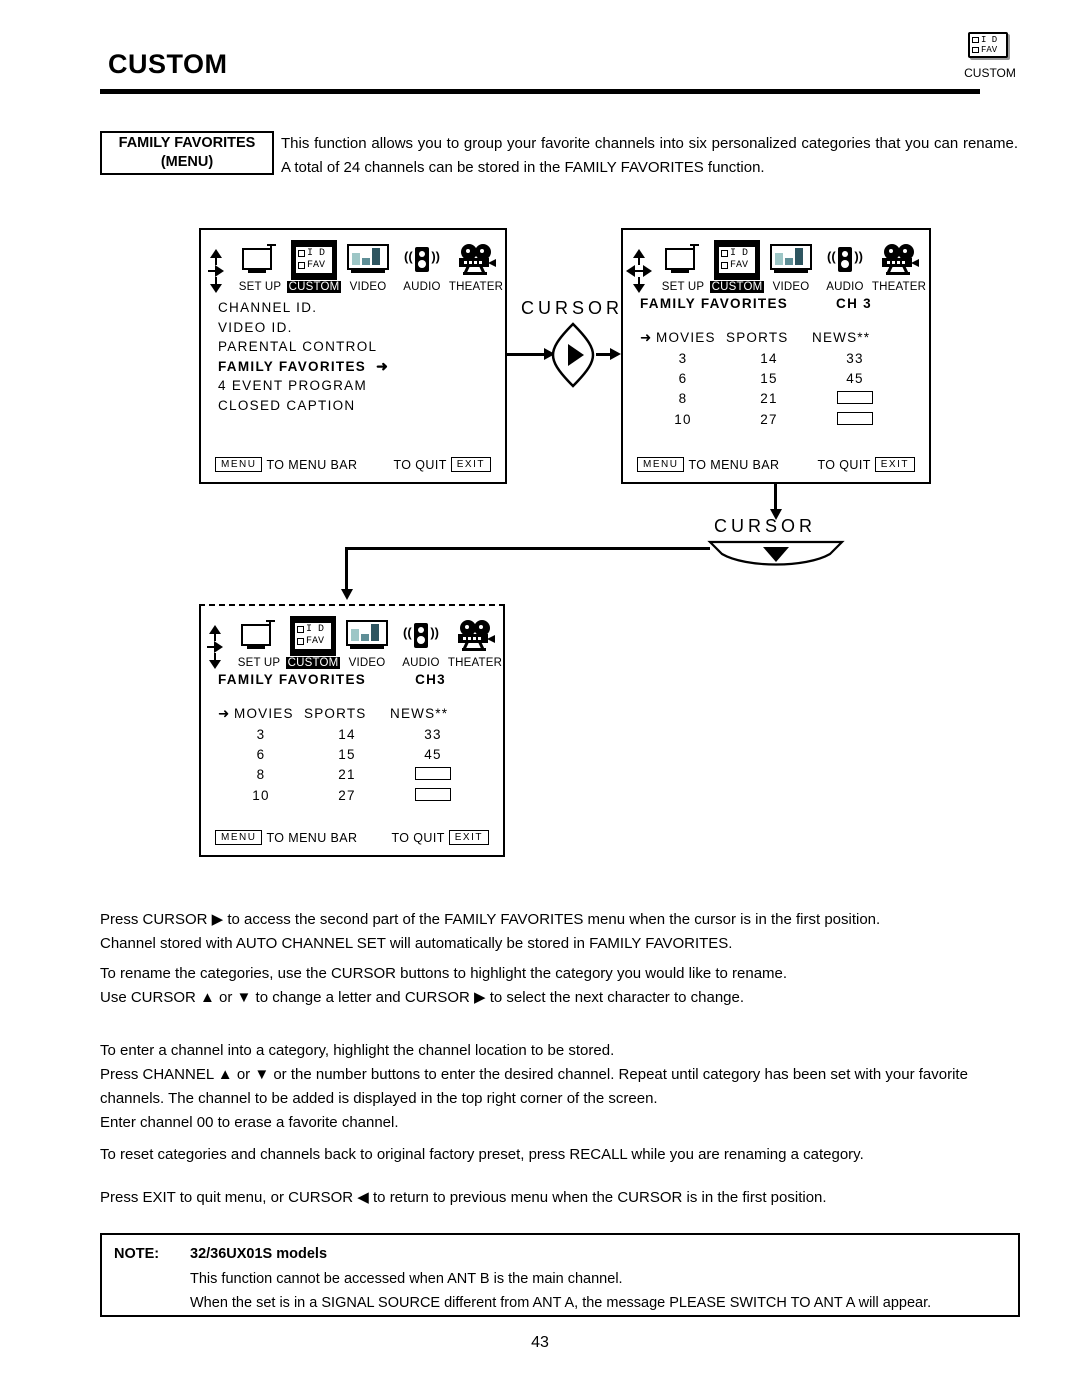  What do you see at coordinates (572, 308) in the screenshot?
I see `cursor-right-label: CURSOR` at bounding box center [572, 308].